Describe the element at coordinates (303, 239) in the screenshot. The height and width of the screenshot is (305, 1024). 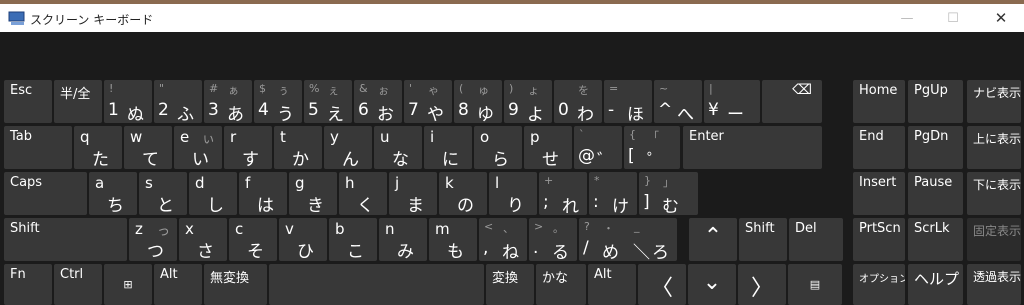
I see `key-v: vひ` at that location.